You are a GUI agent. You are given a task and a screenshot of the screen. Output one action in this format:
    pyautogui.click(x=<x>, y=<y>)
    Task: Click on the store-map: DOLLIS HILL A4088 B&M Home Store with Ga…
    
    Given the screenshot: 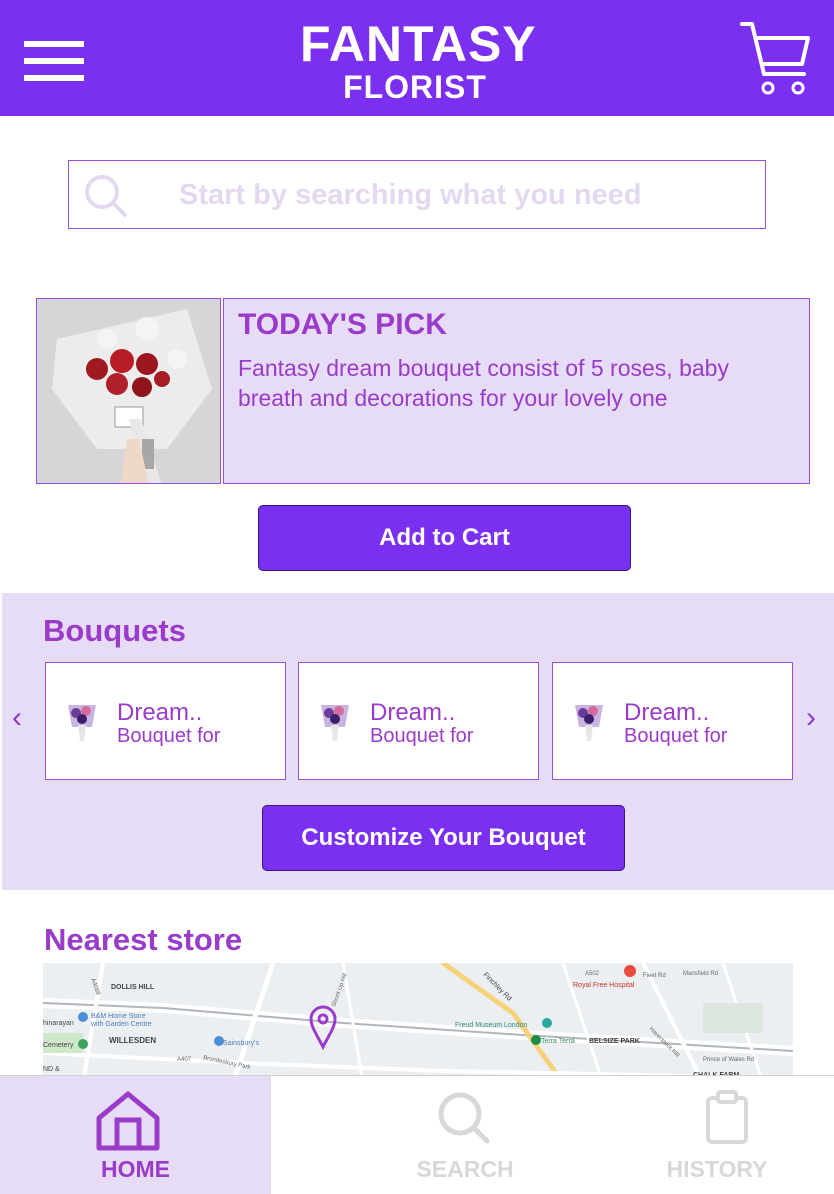 What is the action you would take?
    pyautogui.click(x=418, y=1023)
    